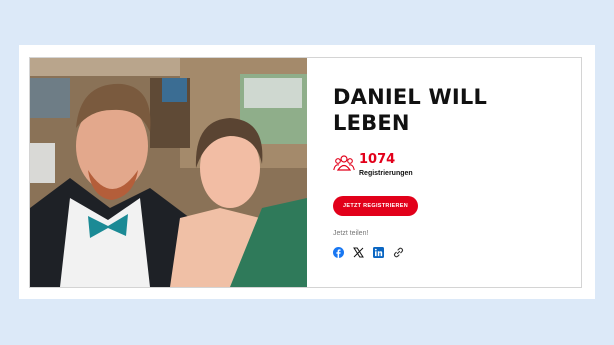 Image resolution: width=614 pixels, height=345 pixels. I want to click on share-prompt: Jetzt teilen!, so click(351, 233).